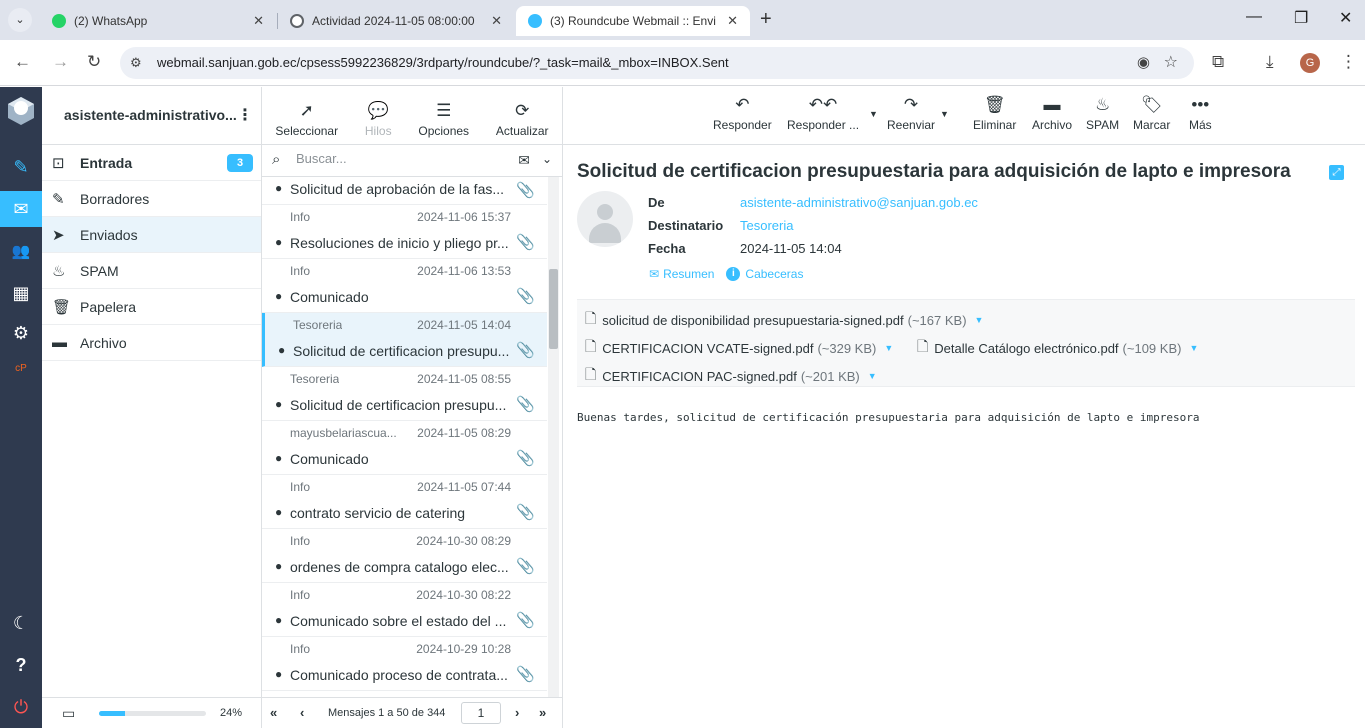  Describe the element at coordinates (396, 21) in the screenshot. I see `browser-tab-actividad: Actividad 2024-11-05 08:00:00 ✕` at that location.